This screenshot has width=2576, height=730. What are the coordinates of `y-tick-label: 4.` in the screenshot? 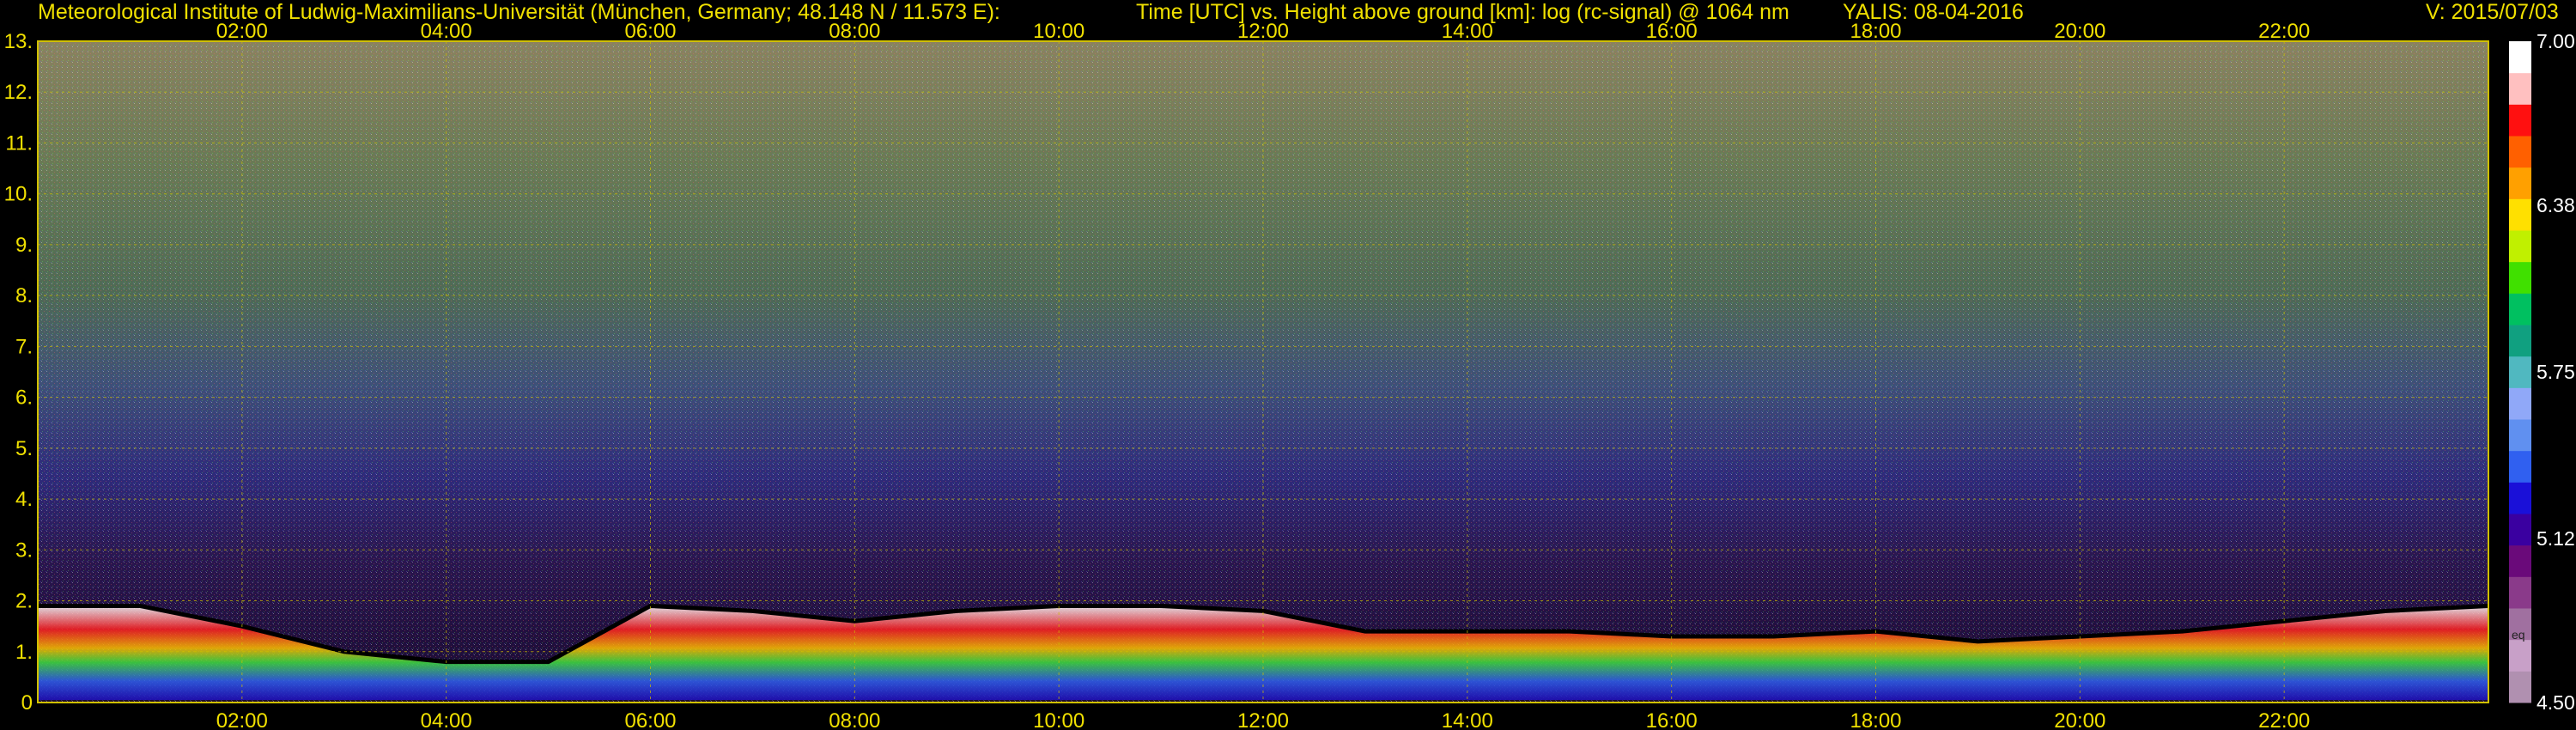 It's located at (24, 499).